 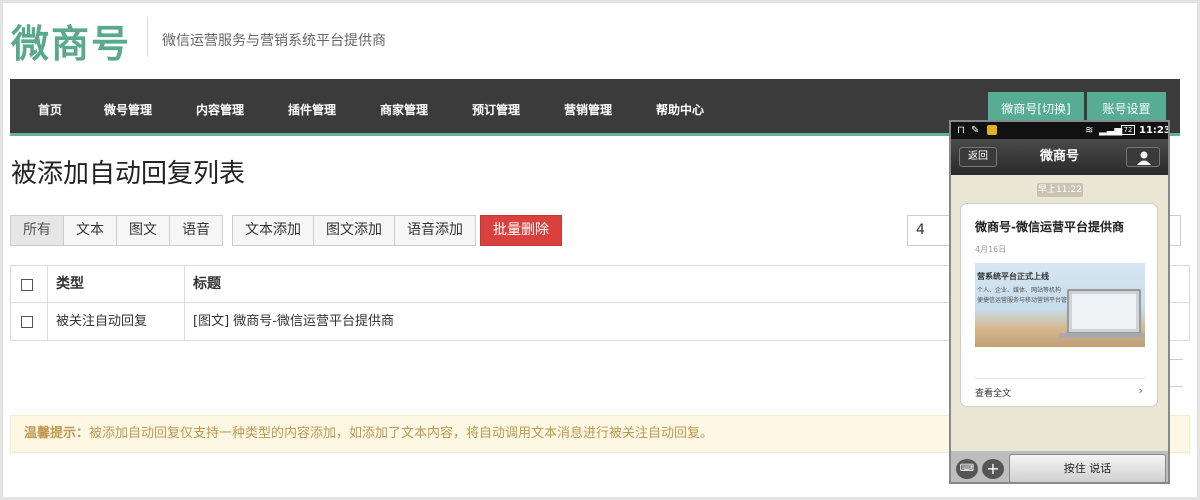 I want to click on row-type: 被关注自动回复, so click(x=102, y=321).